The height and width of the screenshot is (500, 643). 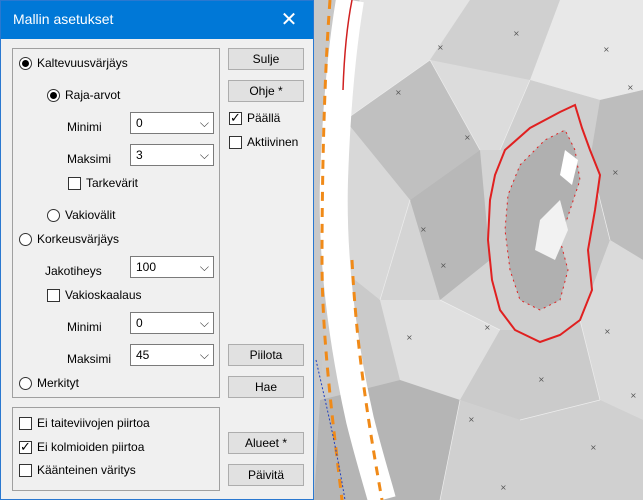 I want to click on on-label: Päällä, so click(x=263, y=118).